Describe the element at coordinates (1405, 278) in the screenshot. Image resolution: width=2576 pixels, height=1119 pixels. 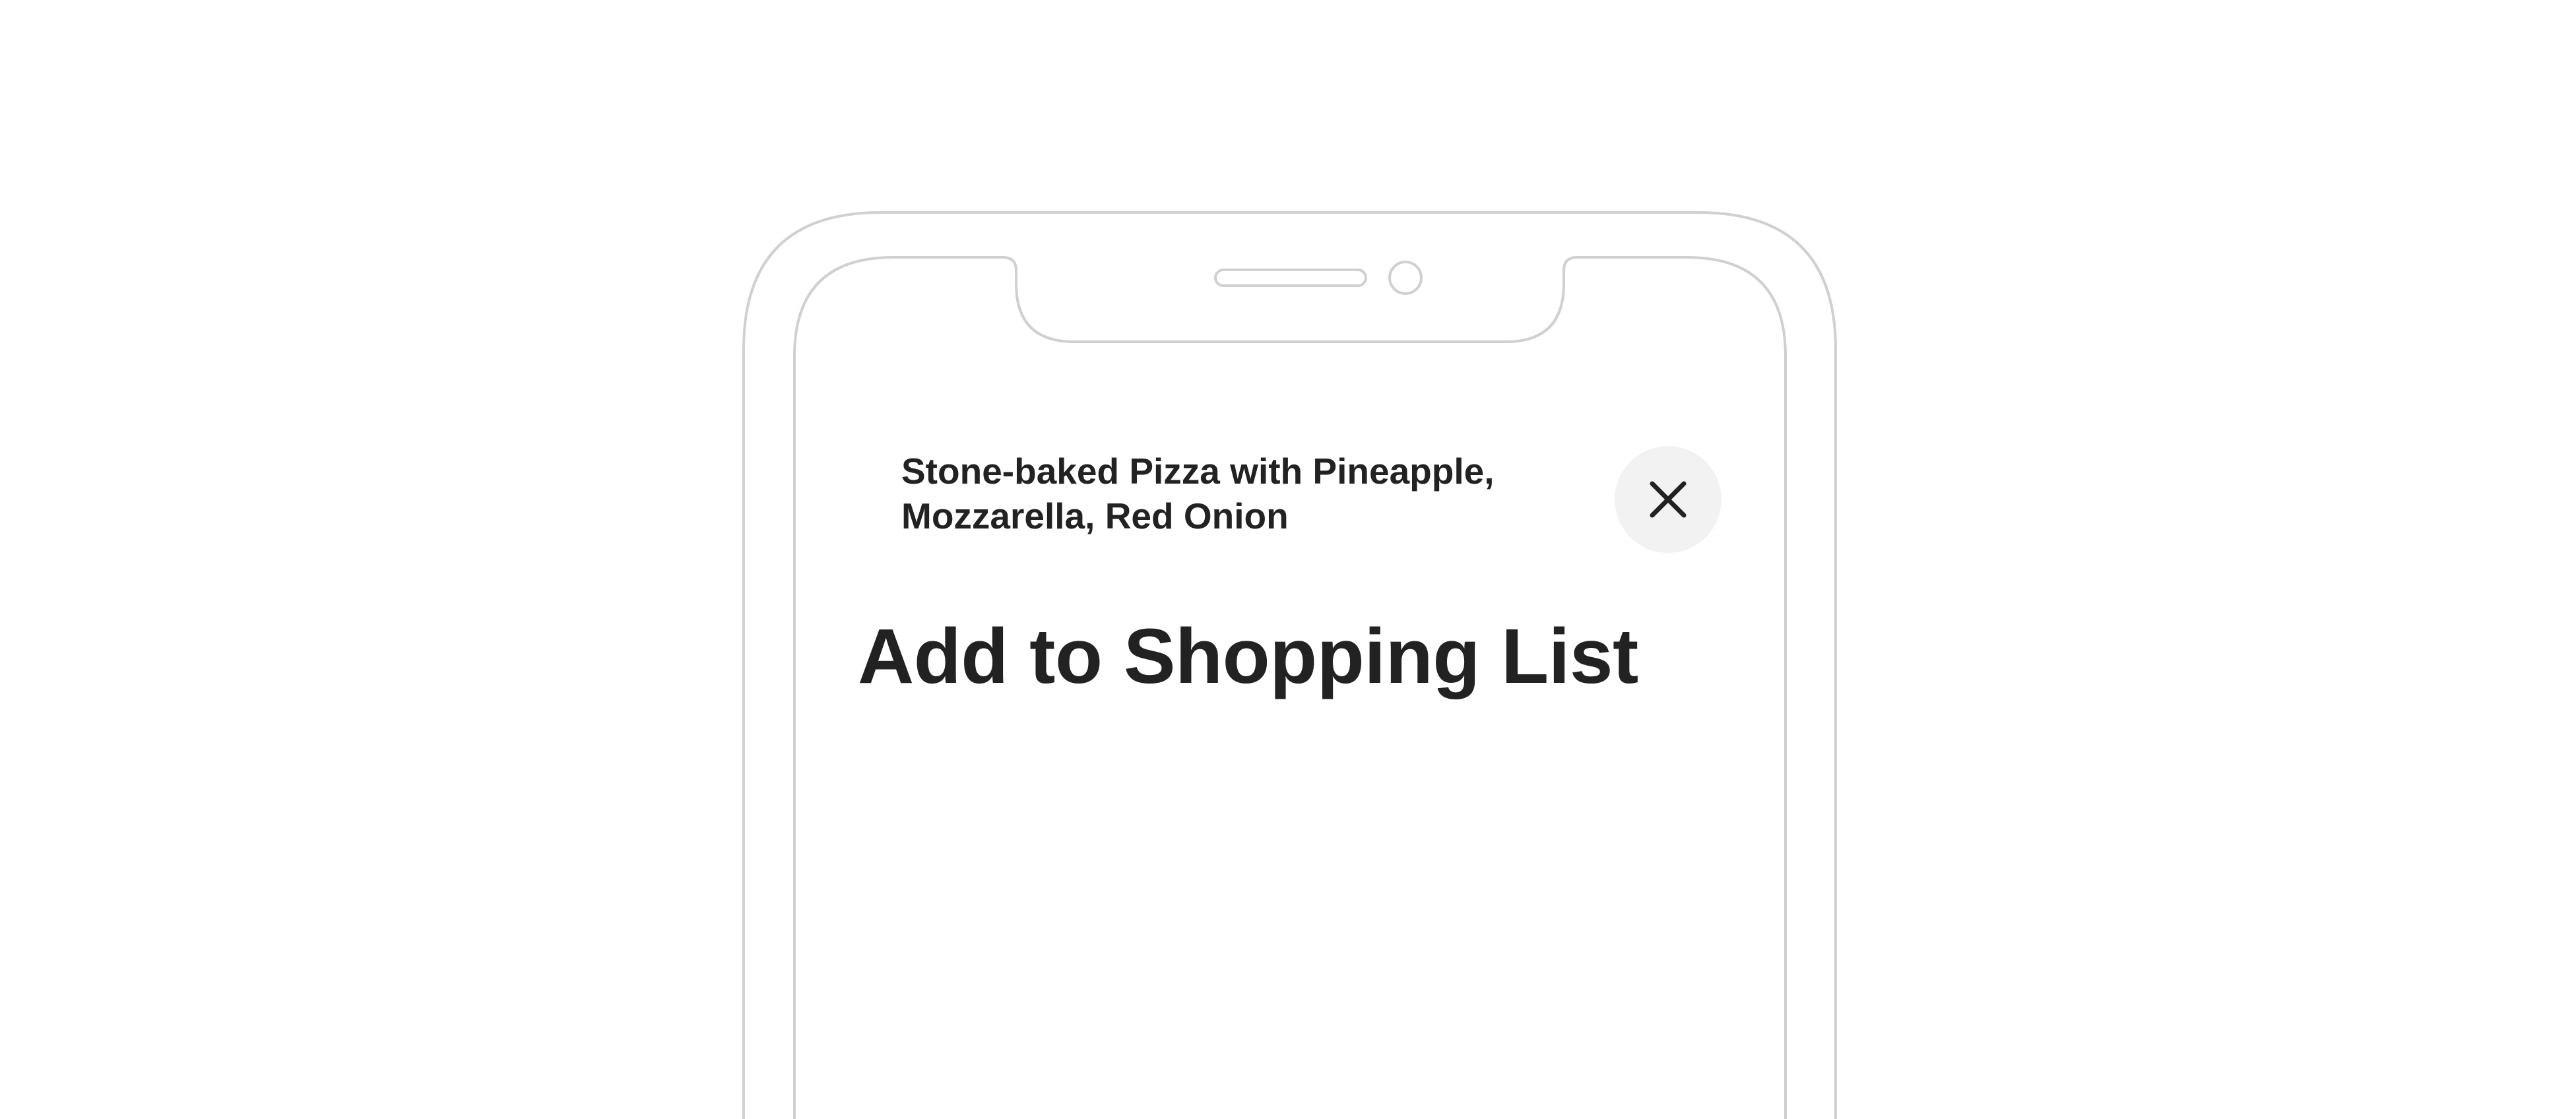
I see `front-camera` at that location.